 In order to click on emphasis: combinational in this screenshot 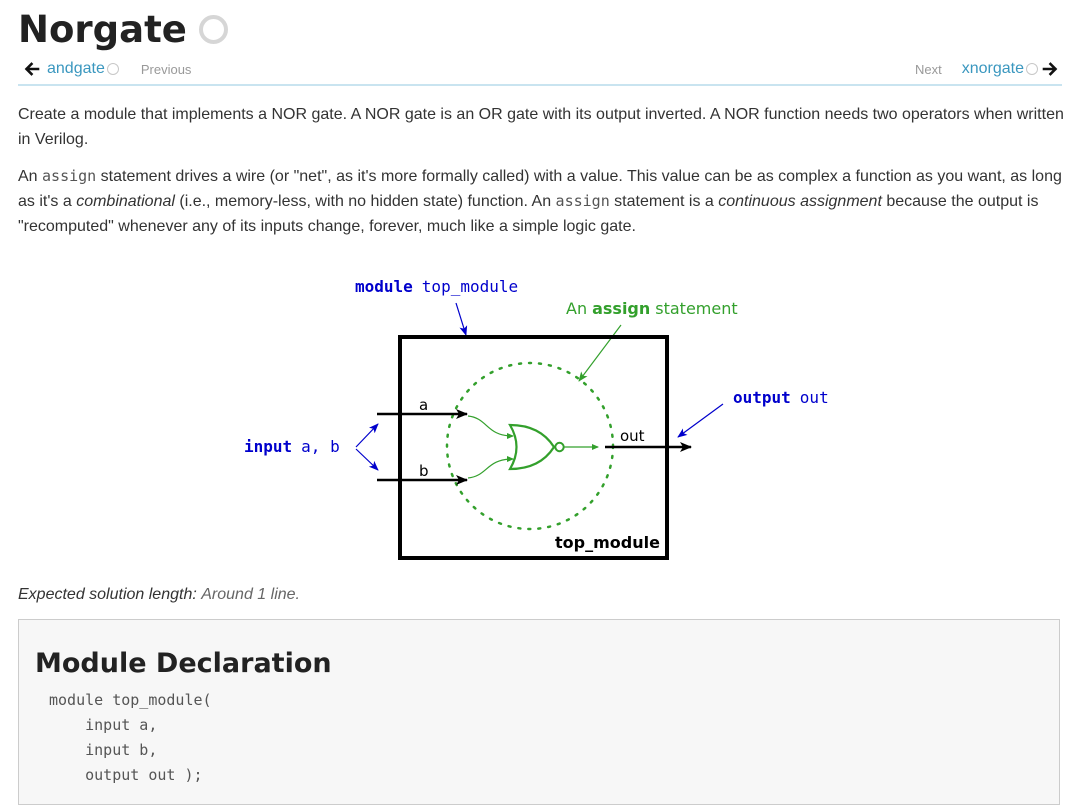, I will do `click(125, 201)`.